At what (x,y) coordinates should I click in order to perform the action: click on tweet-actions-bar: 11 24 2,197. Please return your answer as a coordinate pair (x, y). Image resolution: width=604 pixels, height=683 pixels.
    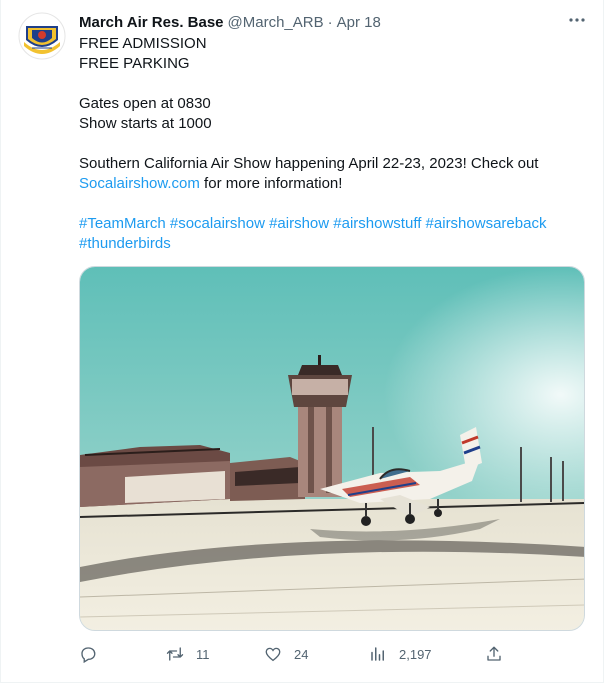
    Looking at the image, I should click on (294, 654).